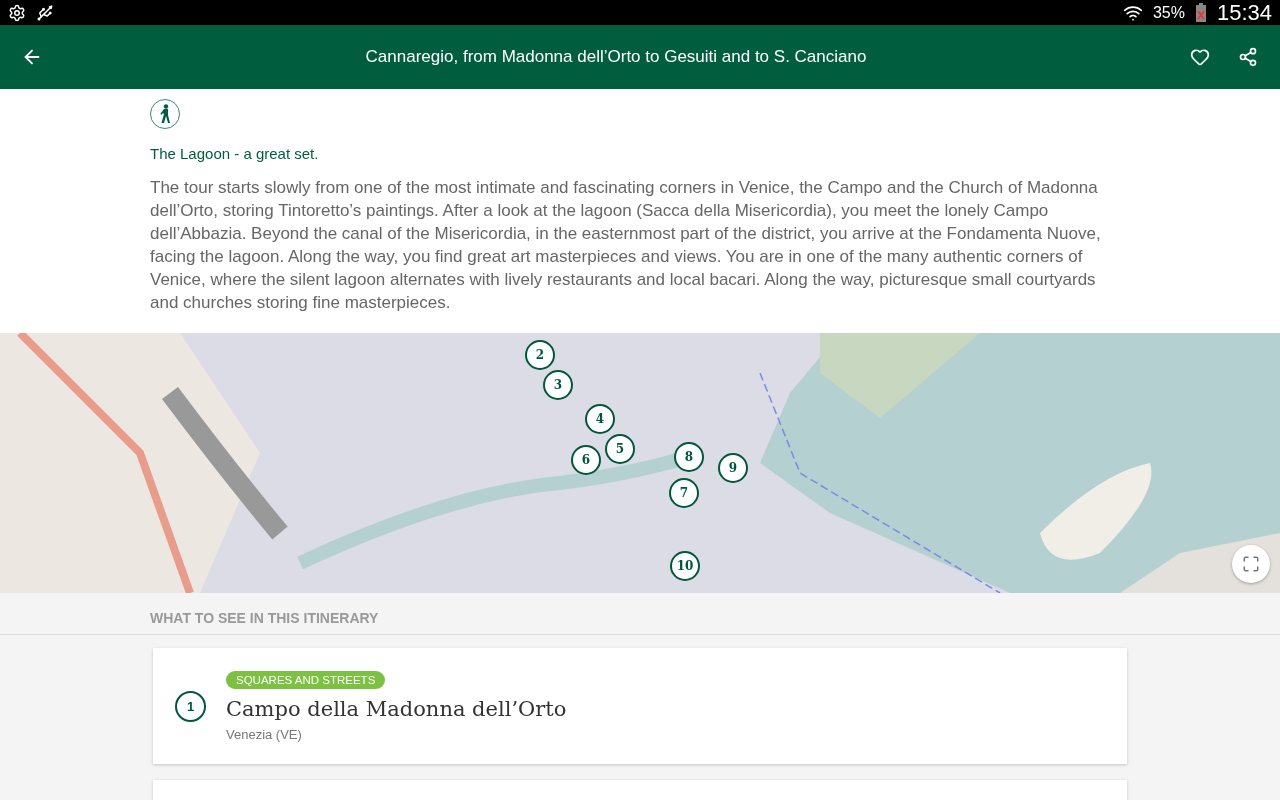  Describe the element at coordinates (17, 12) in the screenshot. I see `gear-icon` at that location.